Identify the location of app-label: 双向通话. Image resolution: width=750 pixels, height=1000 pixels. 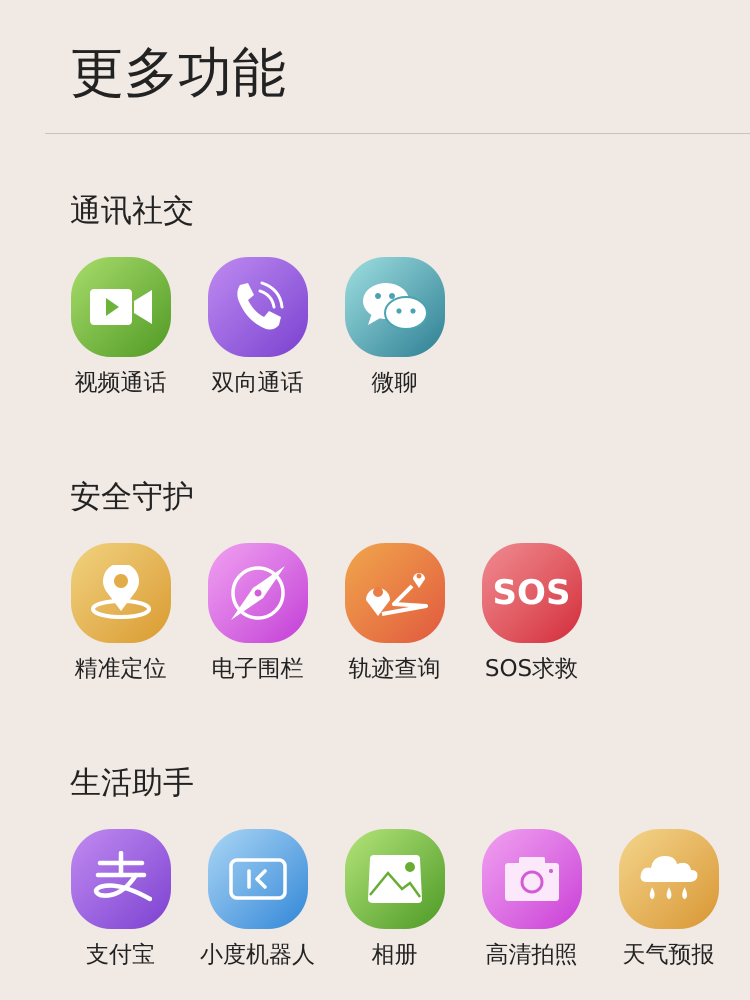
(258, 383).